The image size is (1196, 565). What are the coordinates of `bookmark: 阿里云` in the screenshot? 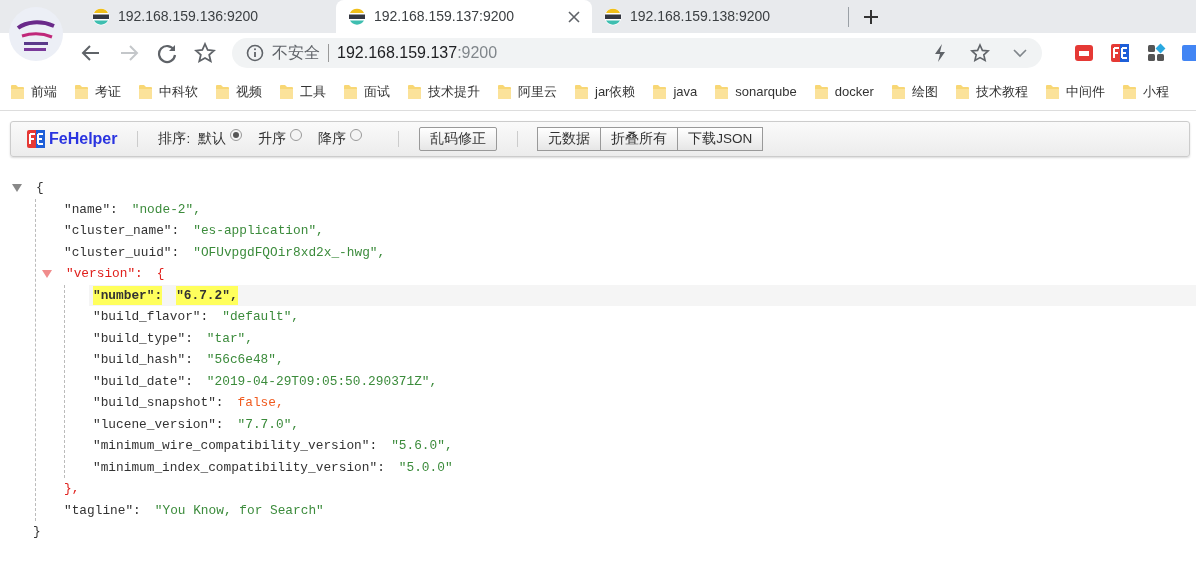 It's located at (527, 91).